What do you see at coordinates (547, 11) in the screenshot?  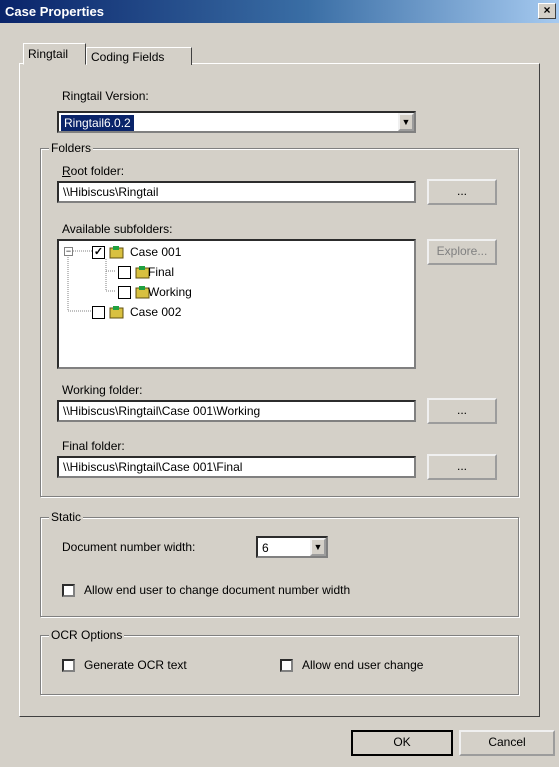 I see `close-button: ×` at bounding box center [547, 11].